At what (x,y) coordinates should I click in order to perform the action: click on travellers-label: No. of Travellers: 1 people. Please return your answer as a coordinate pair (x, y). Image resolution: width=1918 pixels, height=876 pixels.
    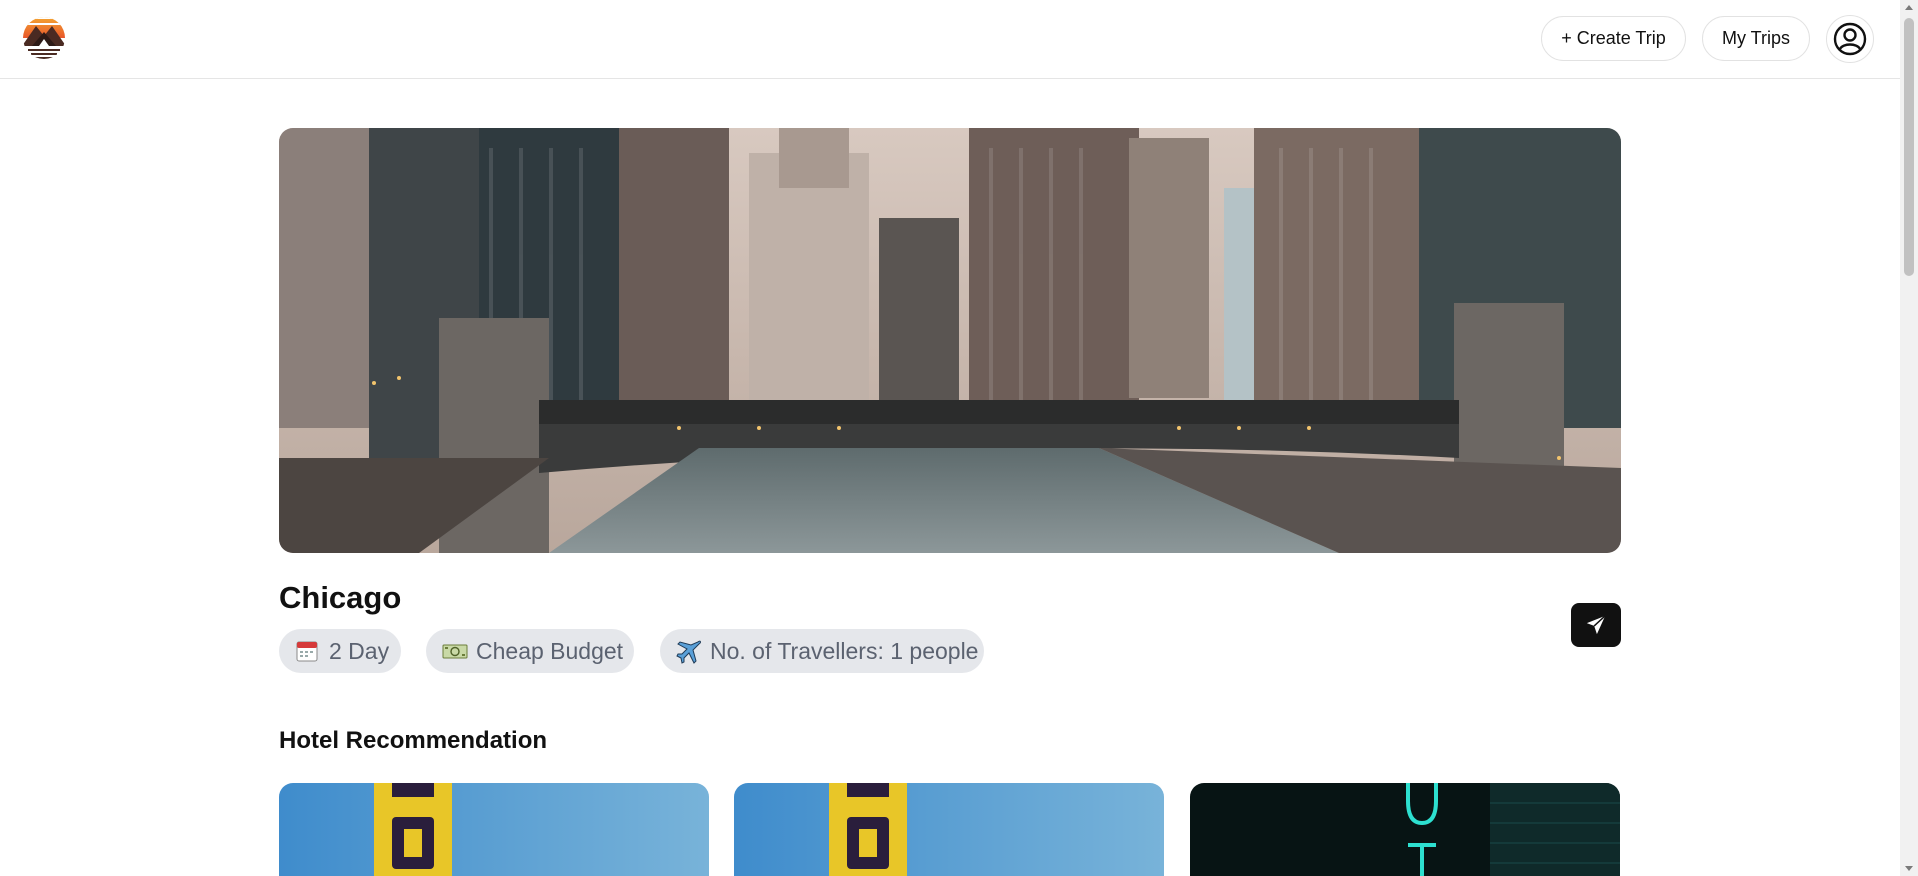
    Looking at the image, I should click on (844, 650).